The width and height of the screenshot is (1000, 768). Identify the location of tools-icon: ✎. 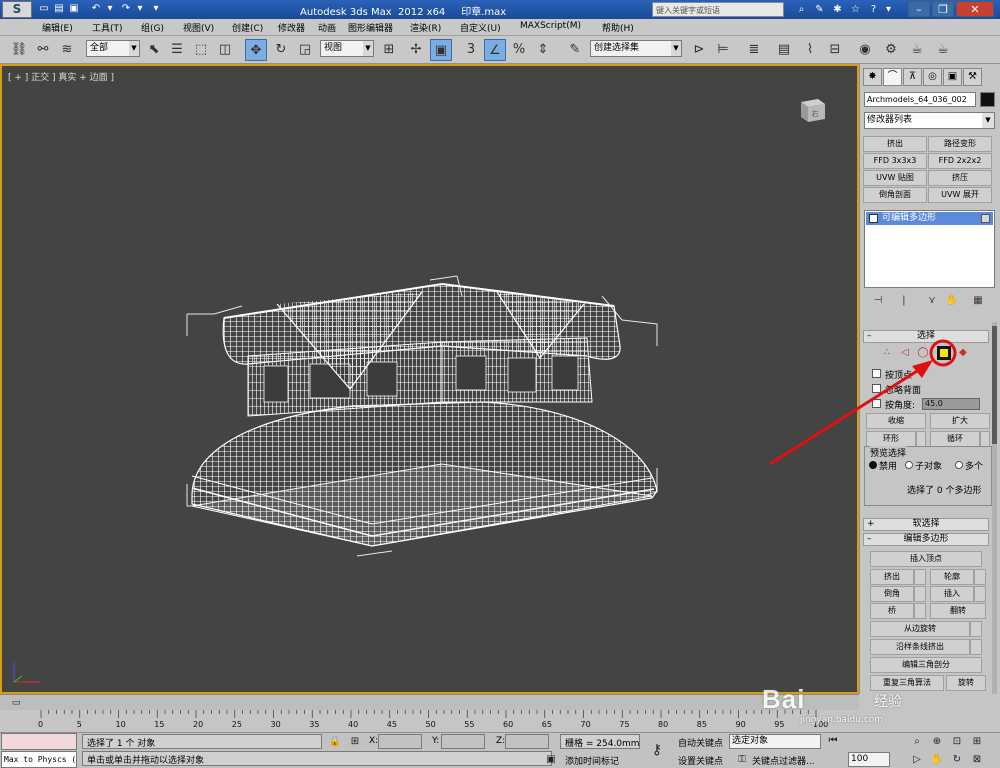
(819, 9).